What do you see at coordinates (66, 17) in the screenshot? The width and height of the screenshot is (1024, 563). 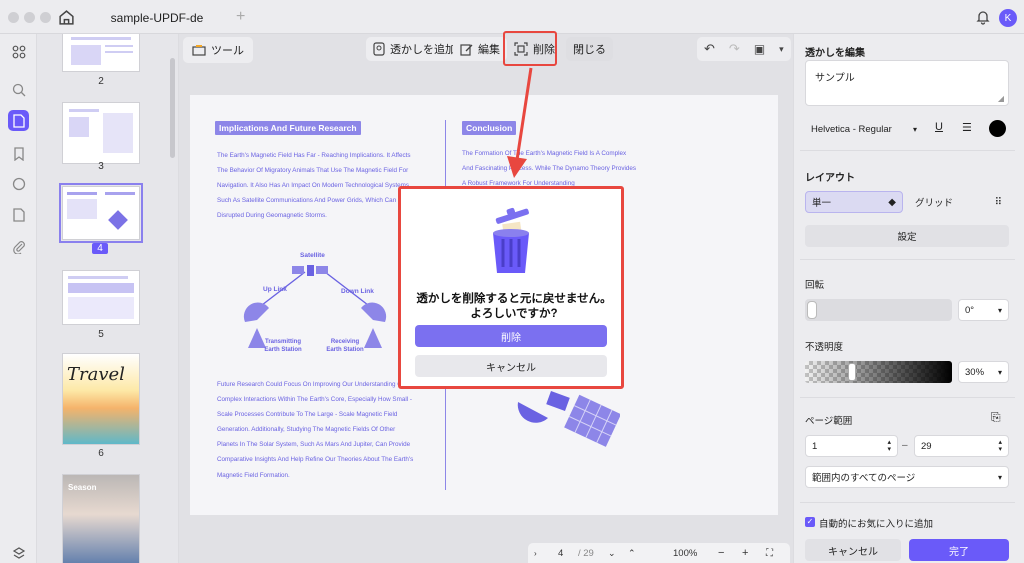 I see `home-icon` at bounding box center [66, 17].